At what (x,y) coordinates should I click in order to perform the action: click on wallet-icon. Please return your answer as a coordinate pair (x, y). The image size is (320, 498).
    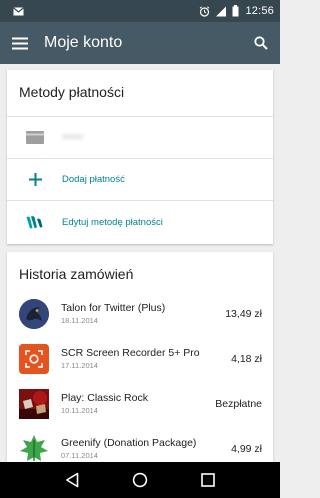
    Looking at the image, I should click on (35, 222).